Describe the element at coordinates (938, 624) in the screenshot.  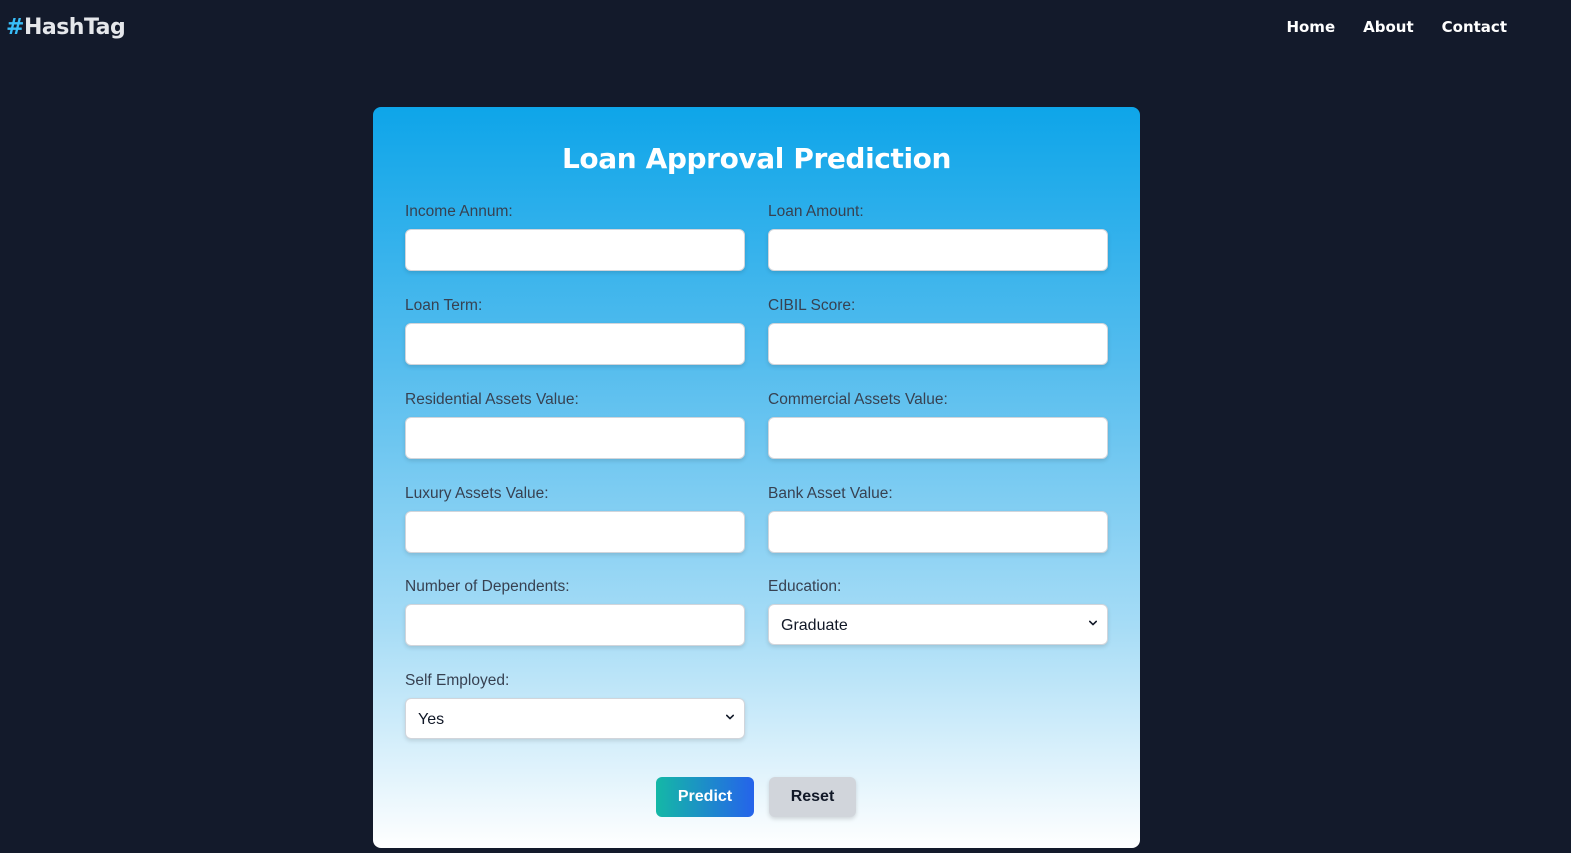
I see `education-select: Graduate` at that location.